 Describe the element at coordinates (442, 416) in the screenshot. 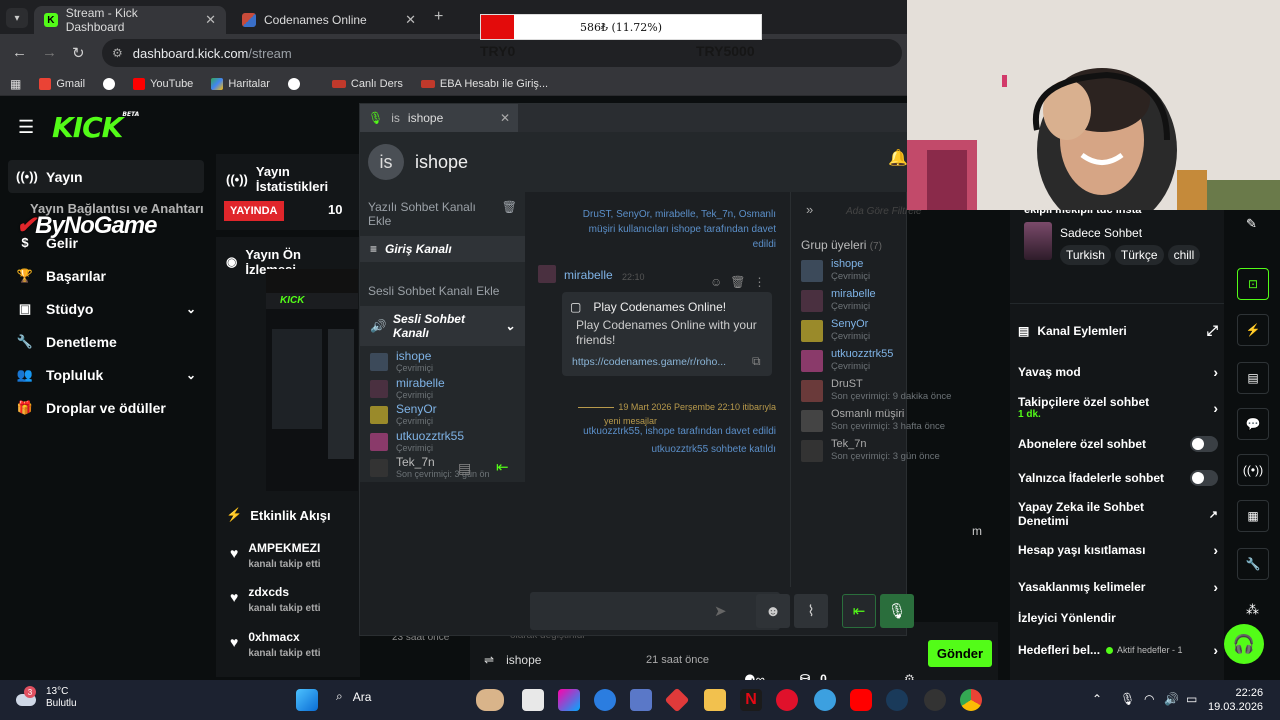

I see `voice-member: SenyOr Çevrimiçi` at that location.